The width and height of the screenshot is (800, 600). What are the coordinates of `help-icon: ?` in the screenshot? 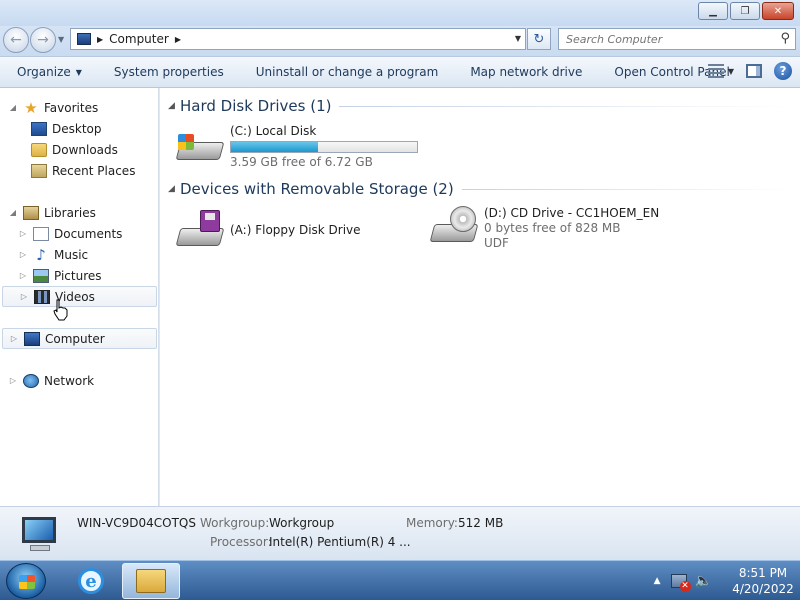 It's located at (783, 71).